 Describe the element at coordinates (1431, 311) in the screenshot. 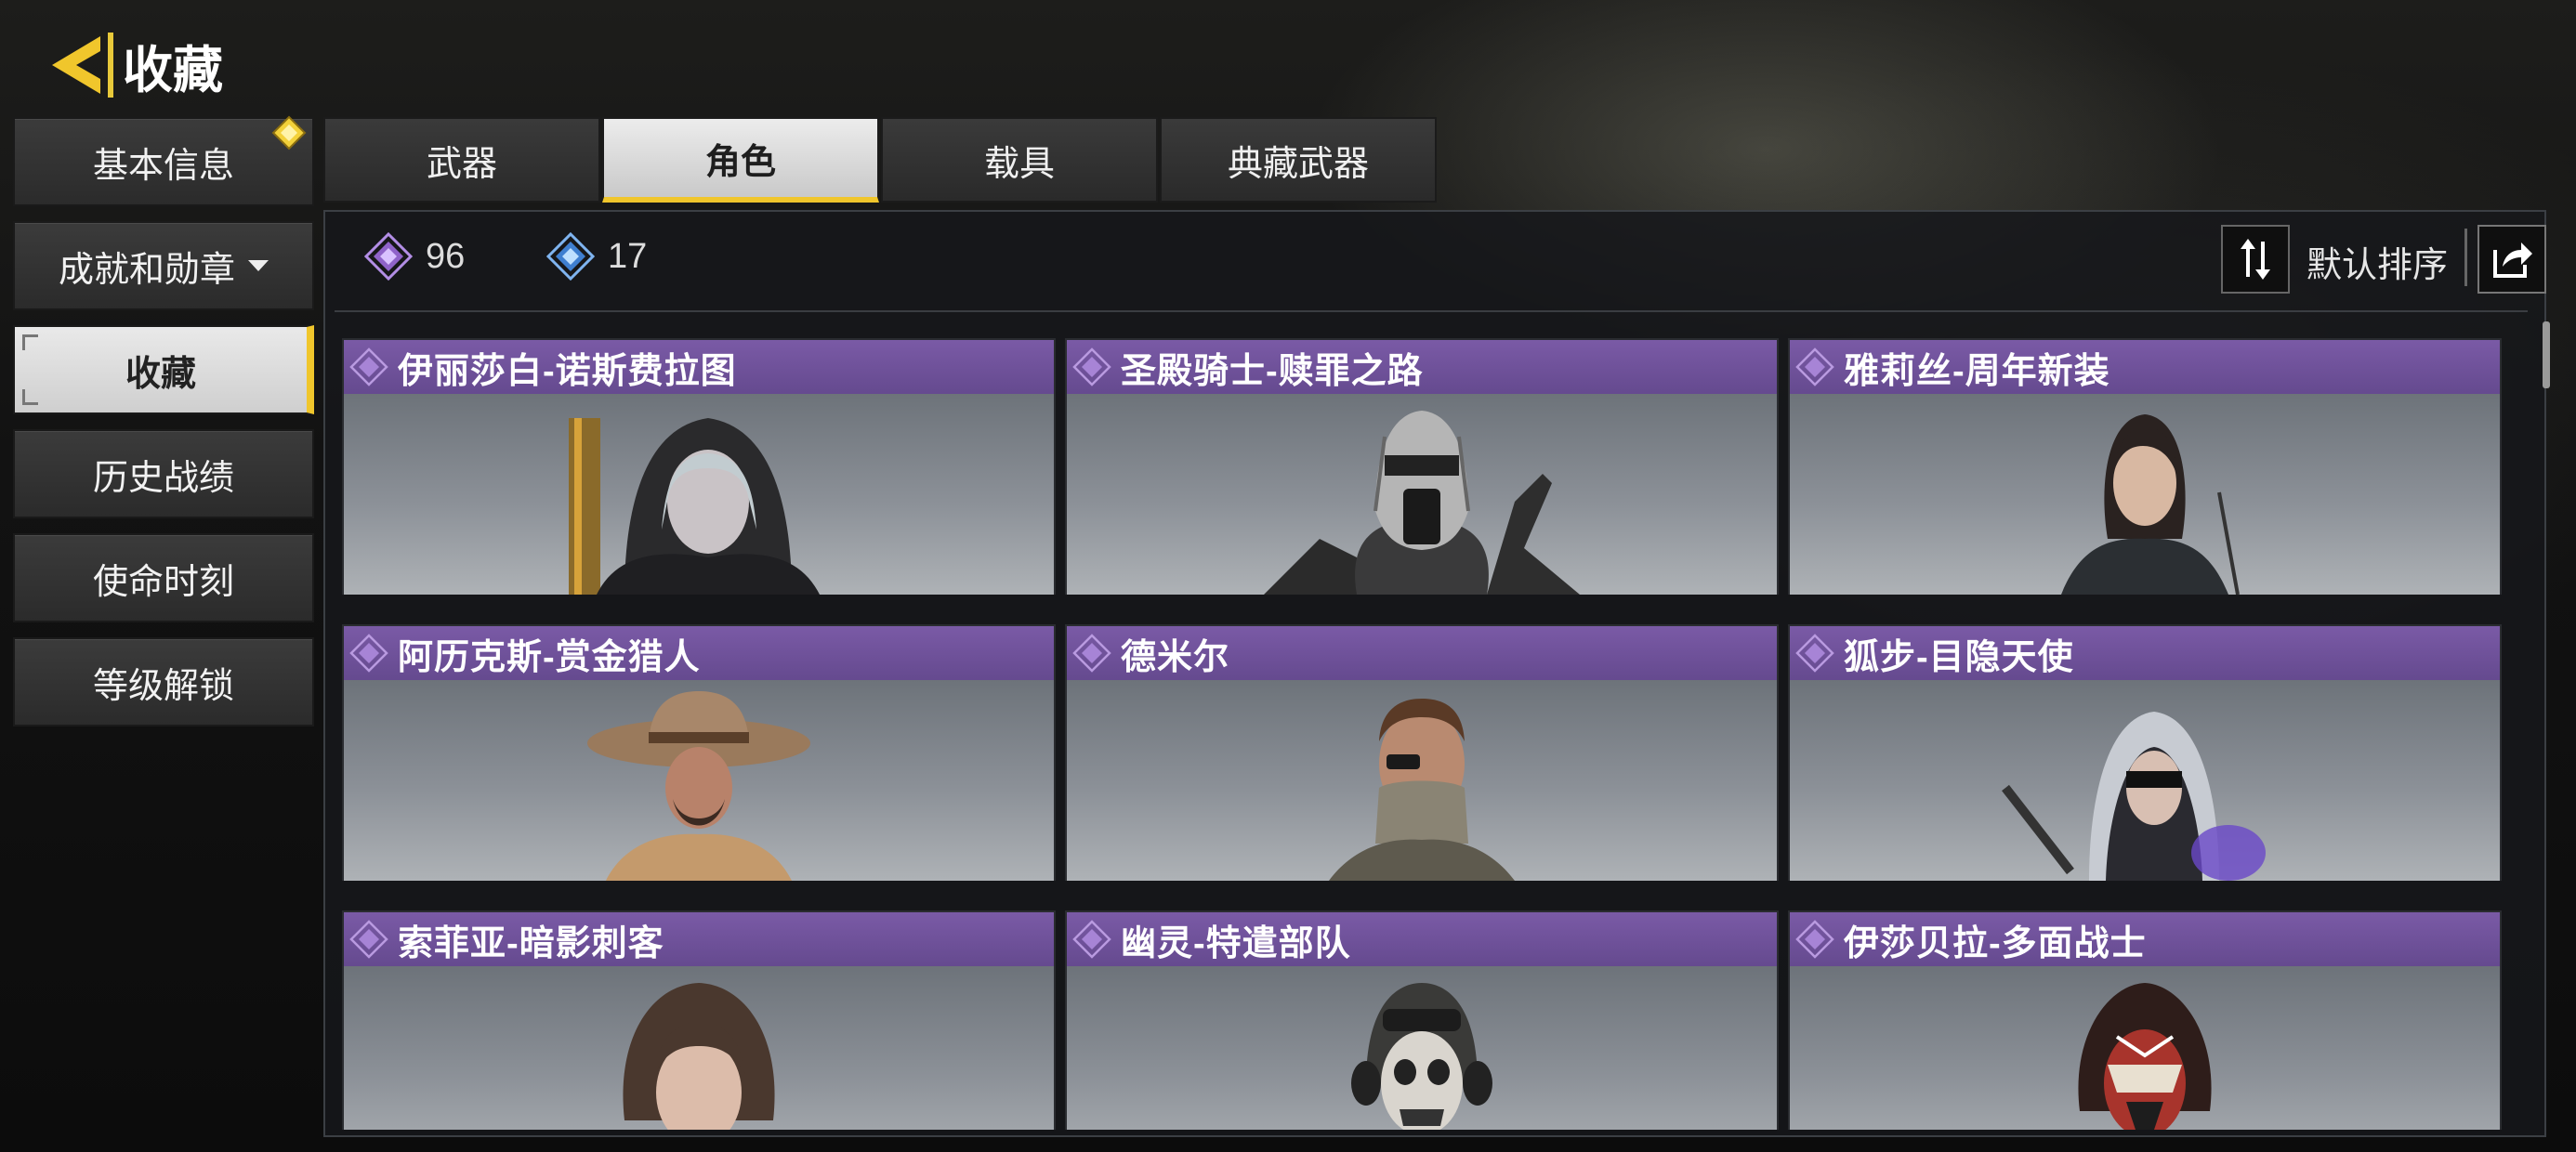

I see `panel-divider` at that location.